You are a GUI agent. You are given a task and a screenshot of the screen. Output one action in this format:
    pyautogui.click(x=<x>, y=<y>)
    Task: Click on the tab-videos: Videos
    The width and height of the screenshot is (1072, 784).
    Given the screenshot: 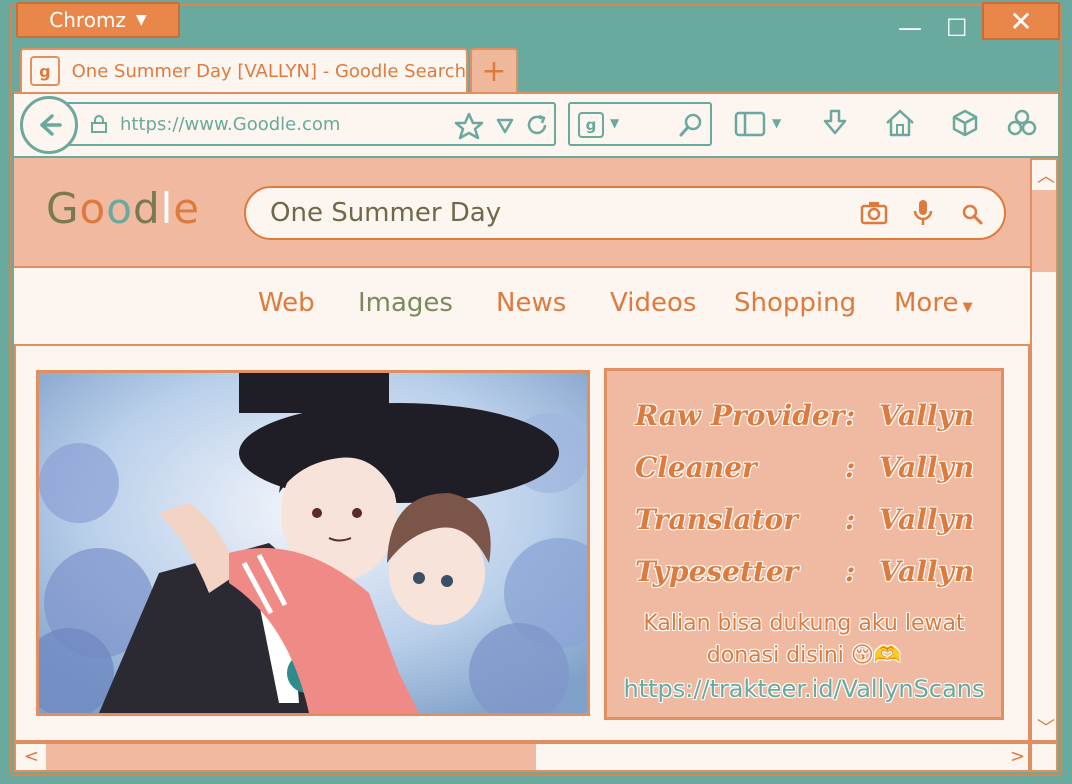 What is the action you would take?
    pyautogui.click(x=653, y=303)
    